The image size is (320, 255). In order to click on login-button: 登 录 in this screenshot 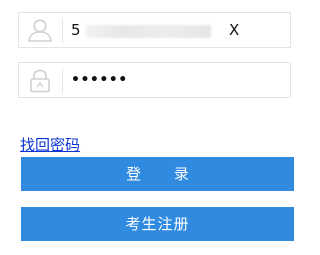, I will do `click(157, 174)`.